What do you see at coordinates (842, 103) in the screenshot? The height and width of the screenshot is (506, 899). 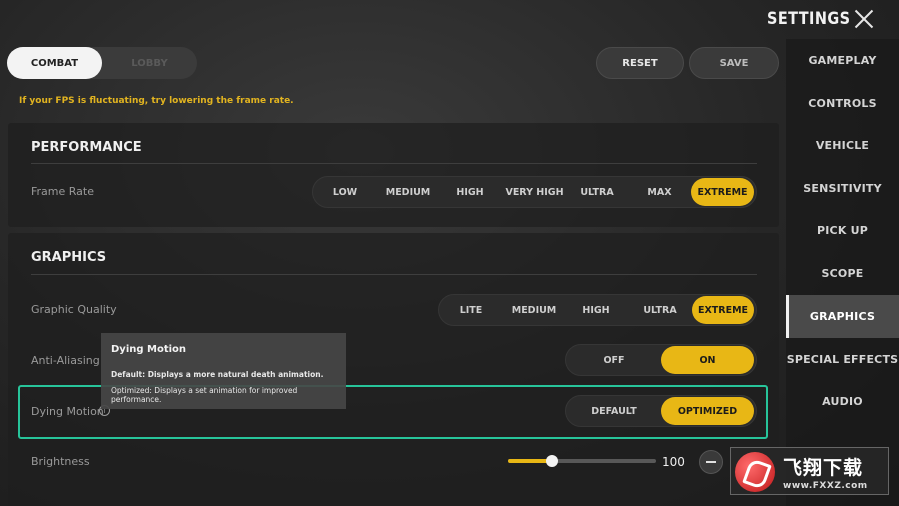 I see `sidebar-item-controls: CONTROLS` at bounding box center [842, 103].